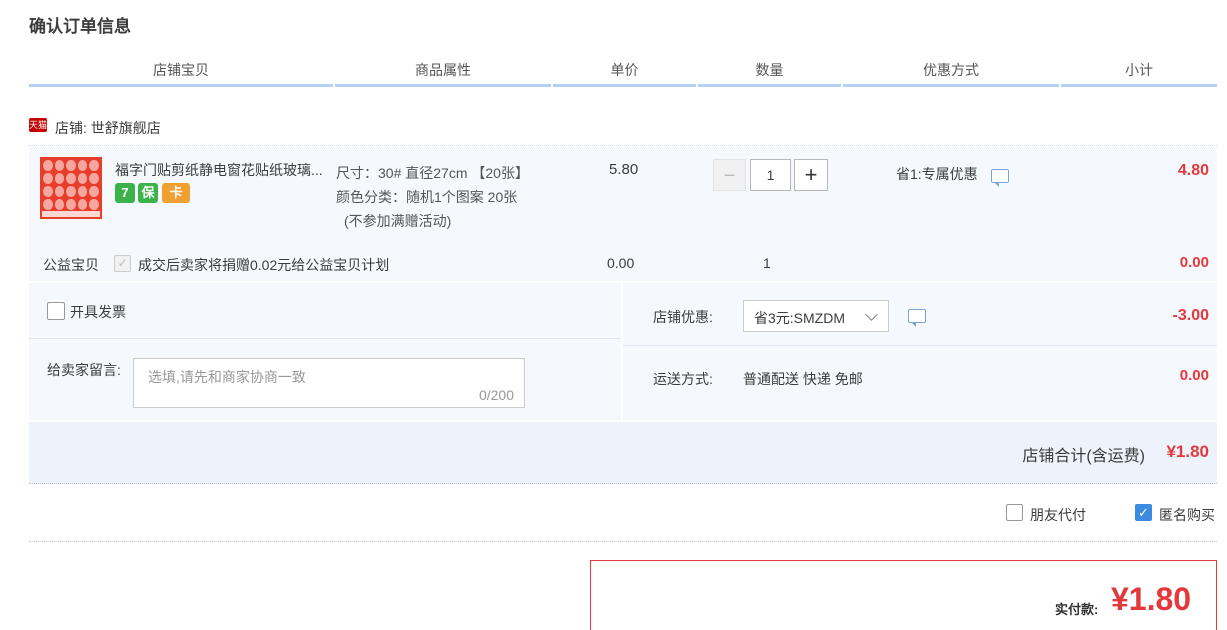  What do you see at coordinates (769, 73) in the screenshot?
I see `header-quantity: 数量` at bounding box center [769, 73].